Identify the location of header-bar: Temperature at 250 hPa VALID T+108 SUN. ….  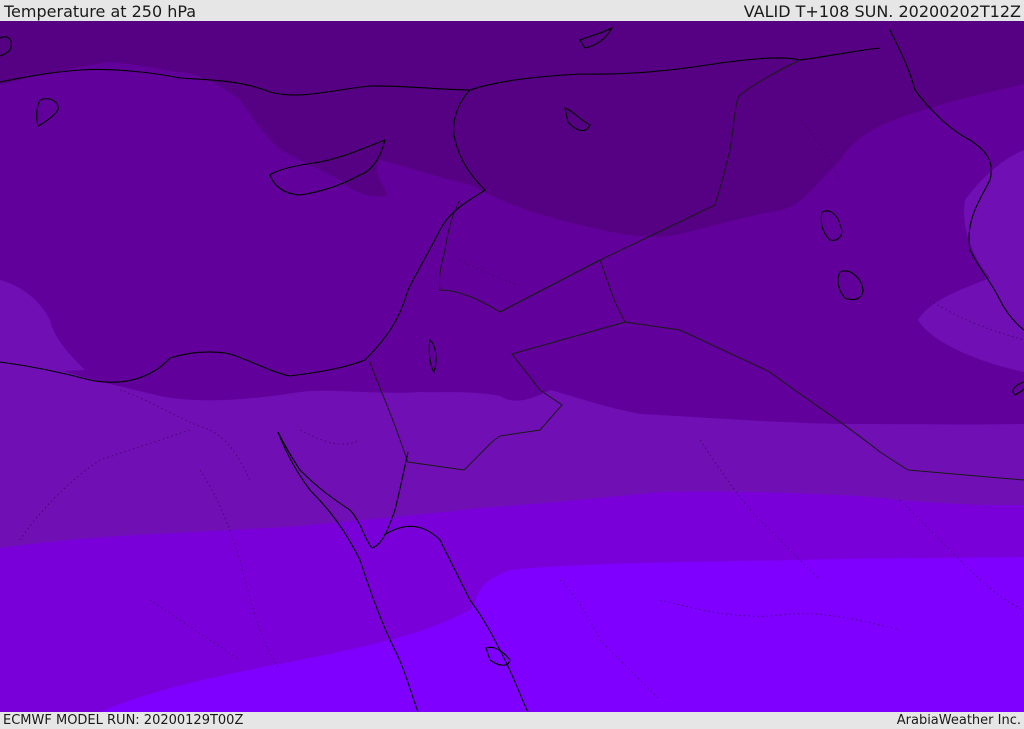
(512, 10).